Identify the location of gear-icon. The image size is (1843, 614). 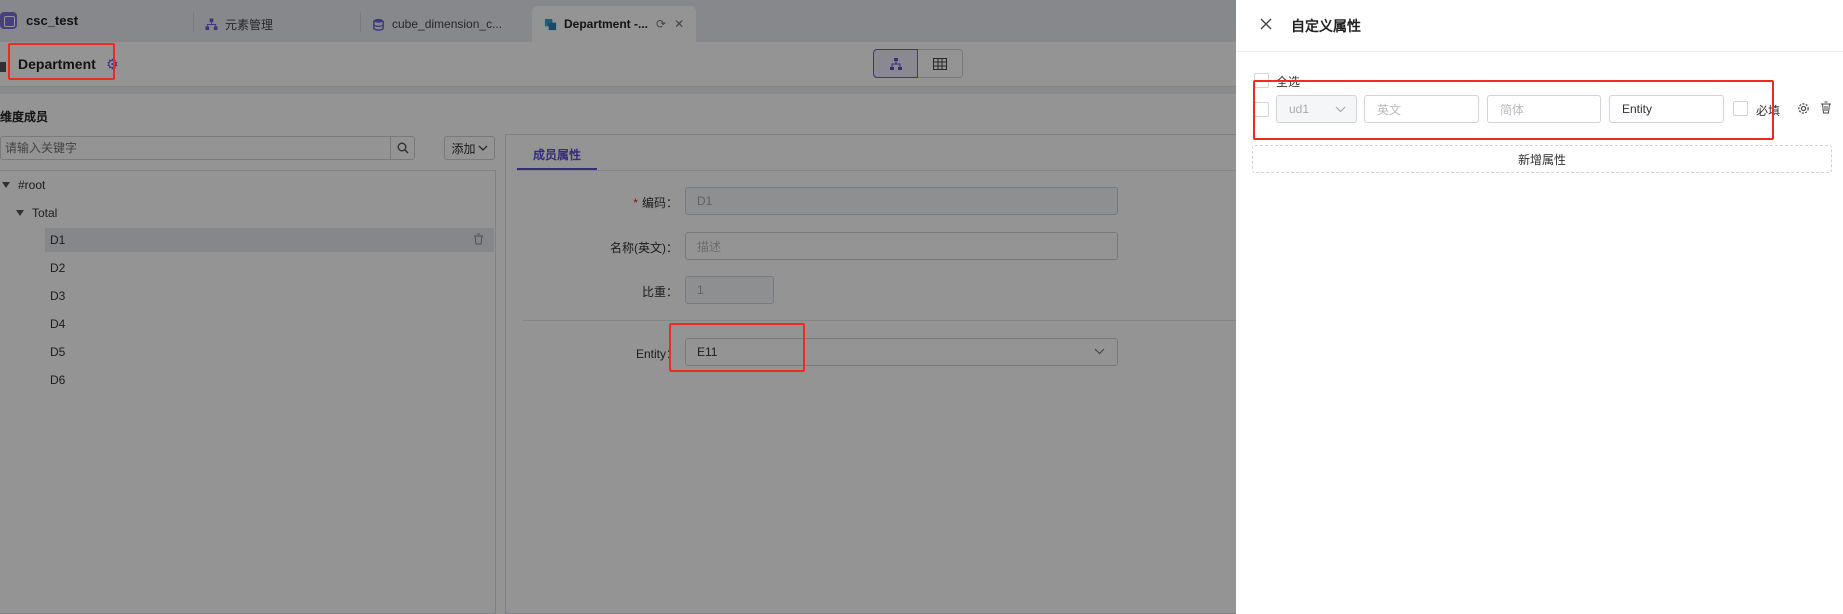
(1803, 108).